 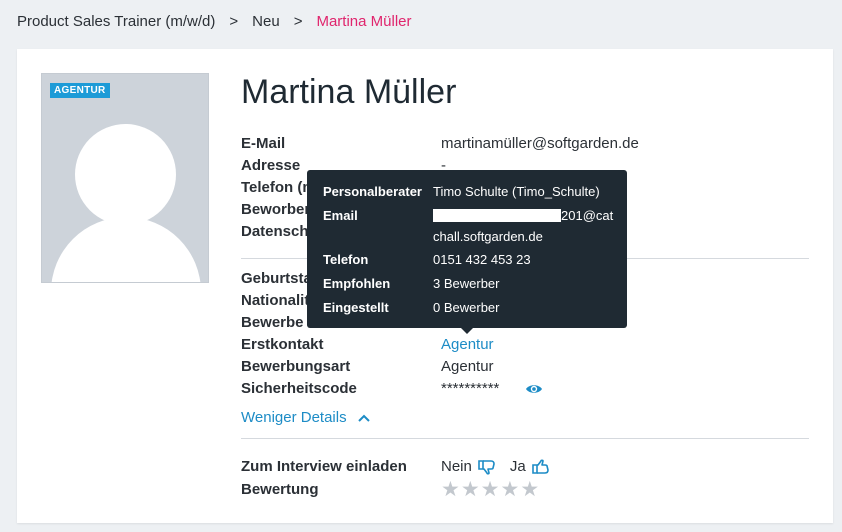 I want to click on tooltip-email-suffix: 201@cat, so click(x=587, y=215).